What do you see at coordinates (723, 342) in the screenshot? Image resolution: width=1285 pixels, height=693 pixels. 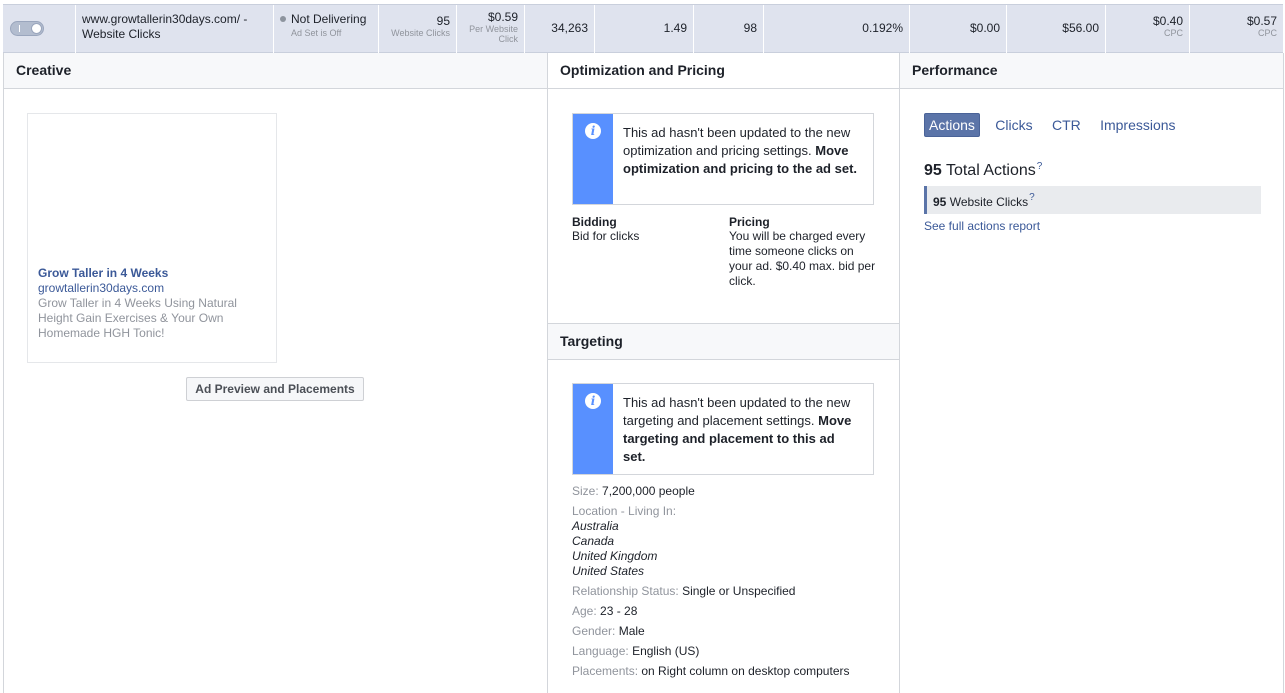 I see `targeting-header: Targeting` at bounding box center [723, 342].